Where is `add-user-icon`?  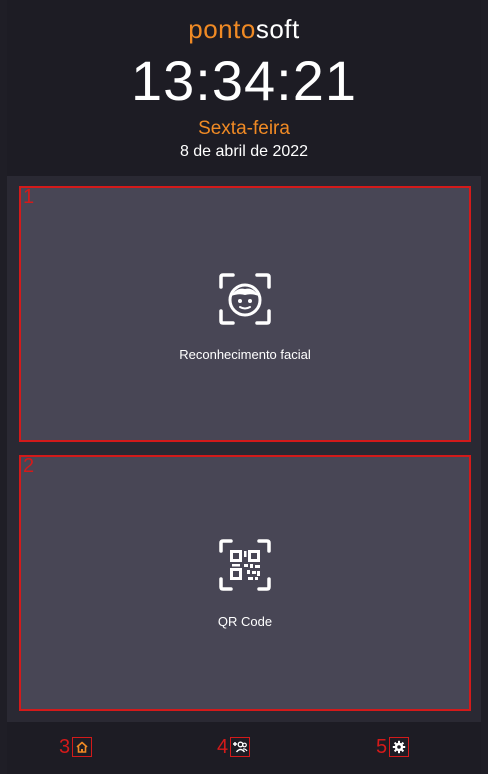
add-user-icon is located at coordinates (240, 747).